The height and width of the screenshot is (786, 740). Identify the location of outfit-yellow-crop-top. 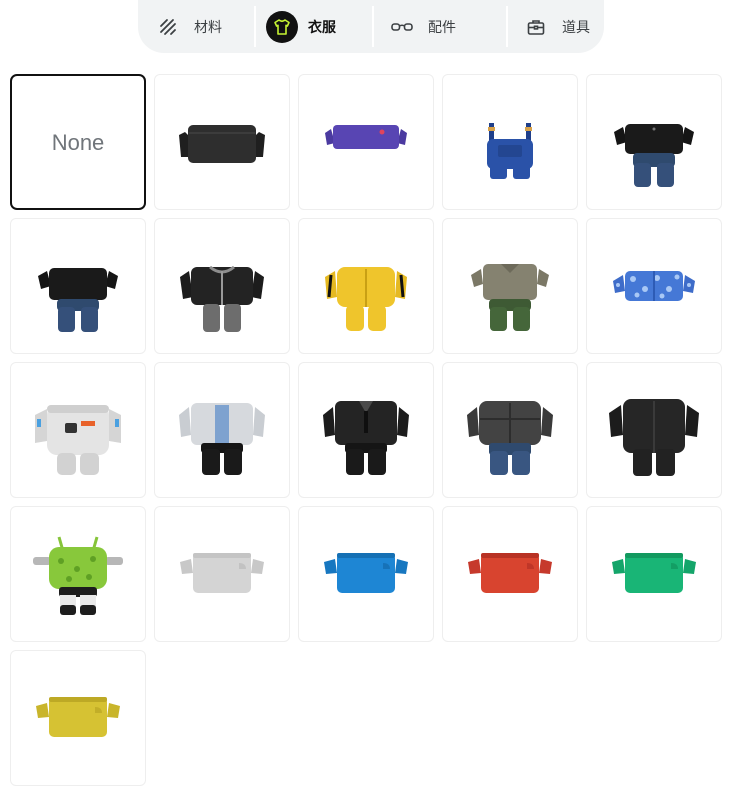
(78, 718).